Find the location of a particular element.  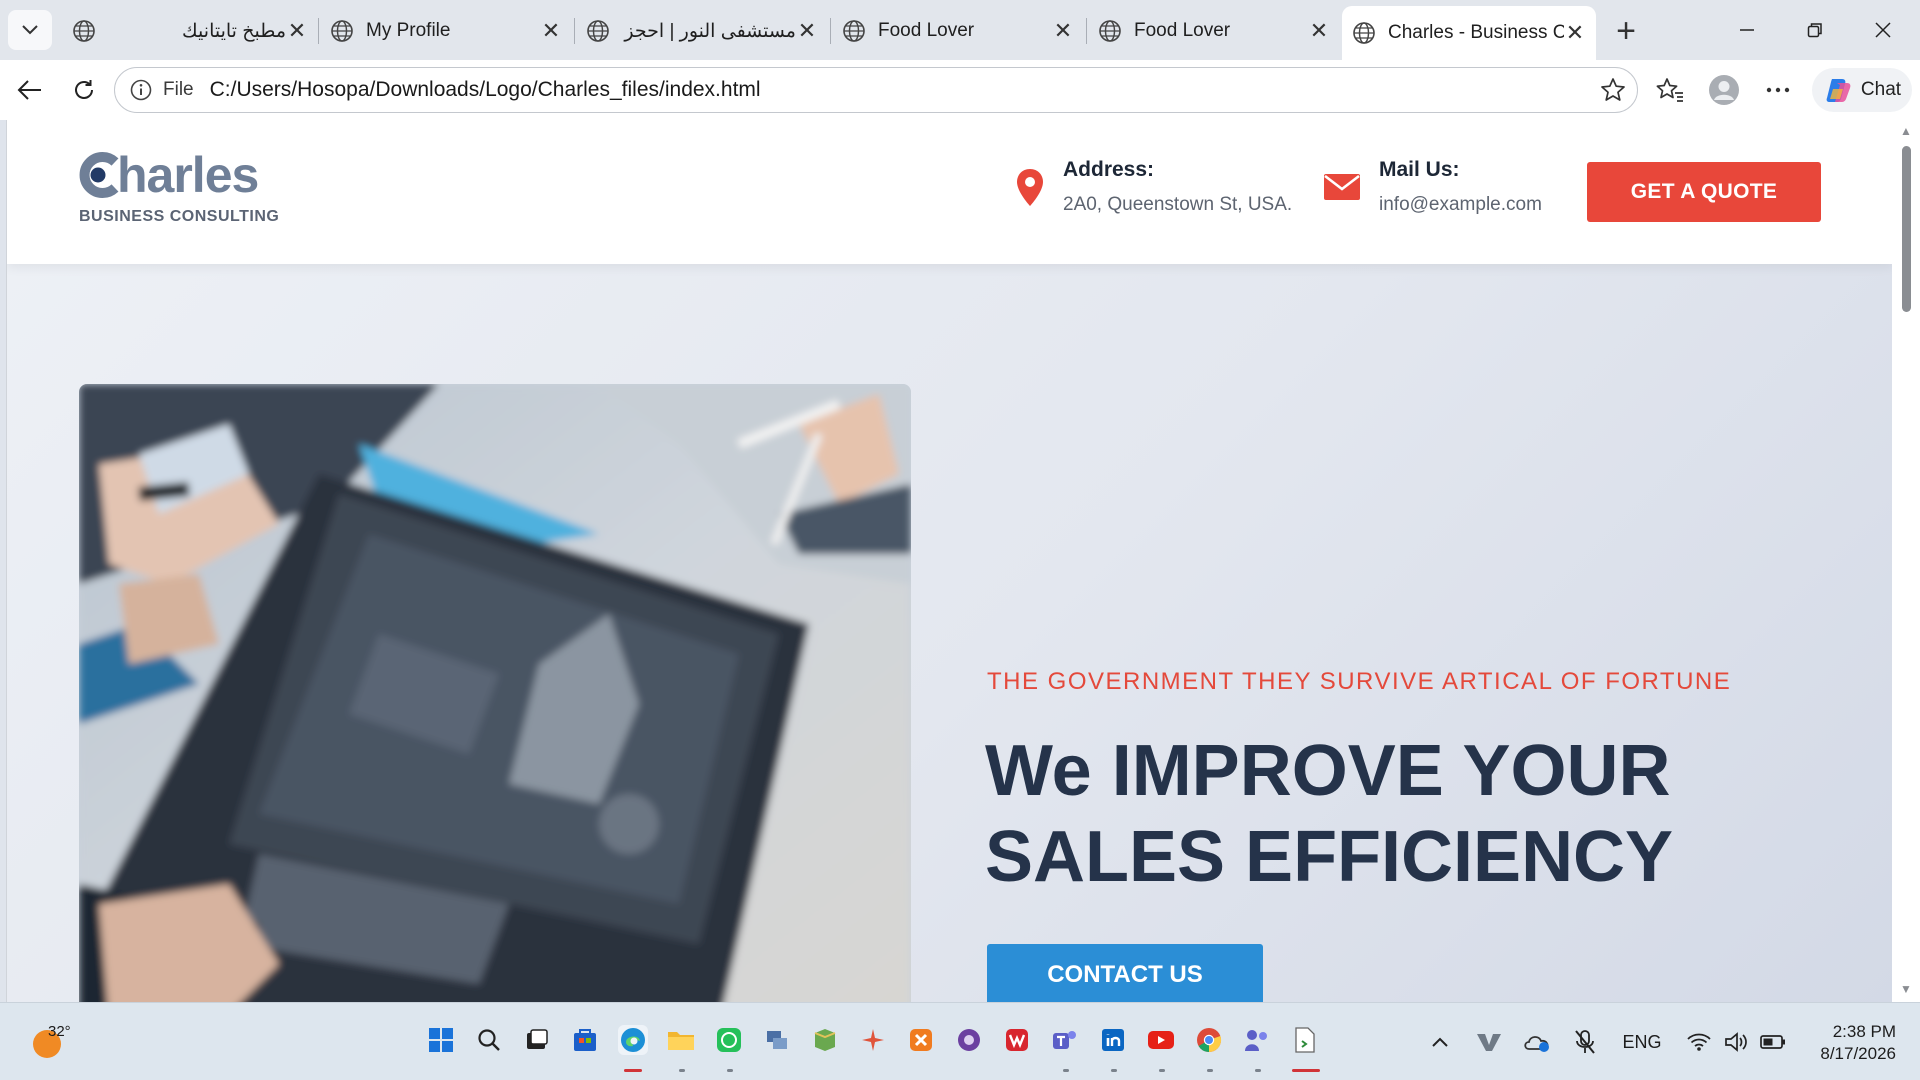

restore-button is located at coordinates (1815, 30).